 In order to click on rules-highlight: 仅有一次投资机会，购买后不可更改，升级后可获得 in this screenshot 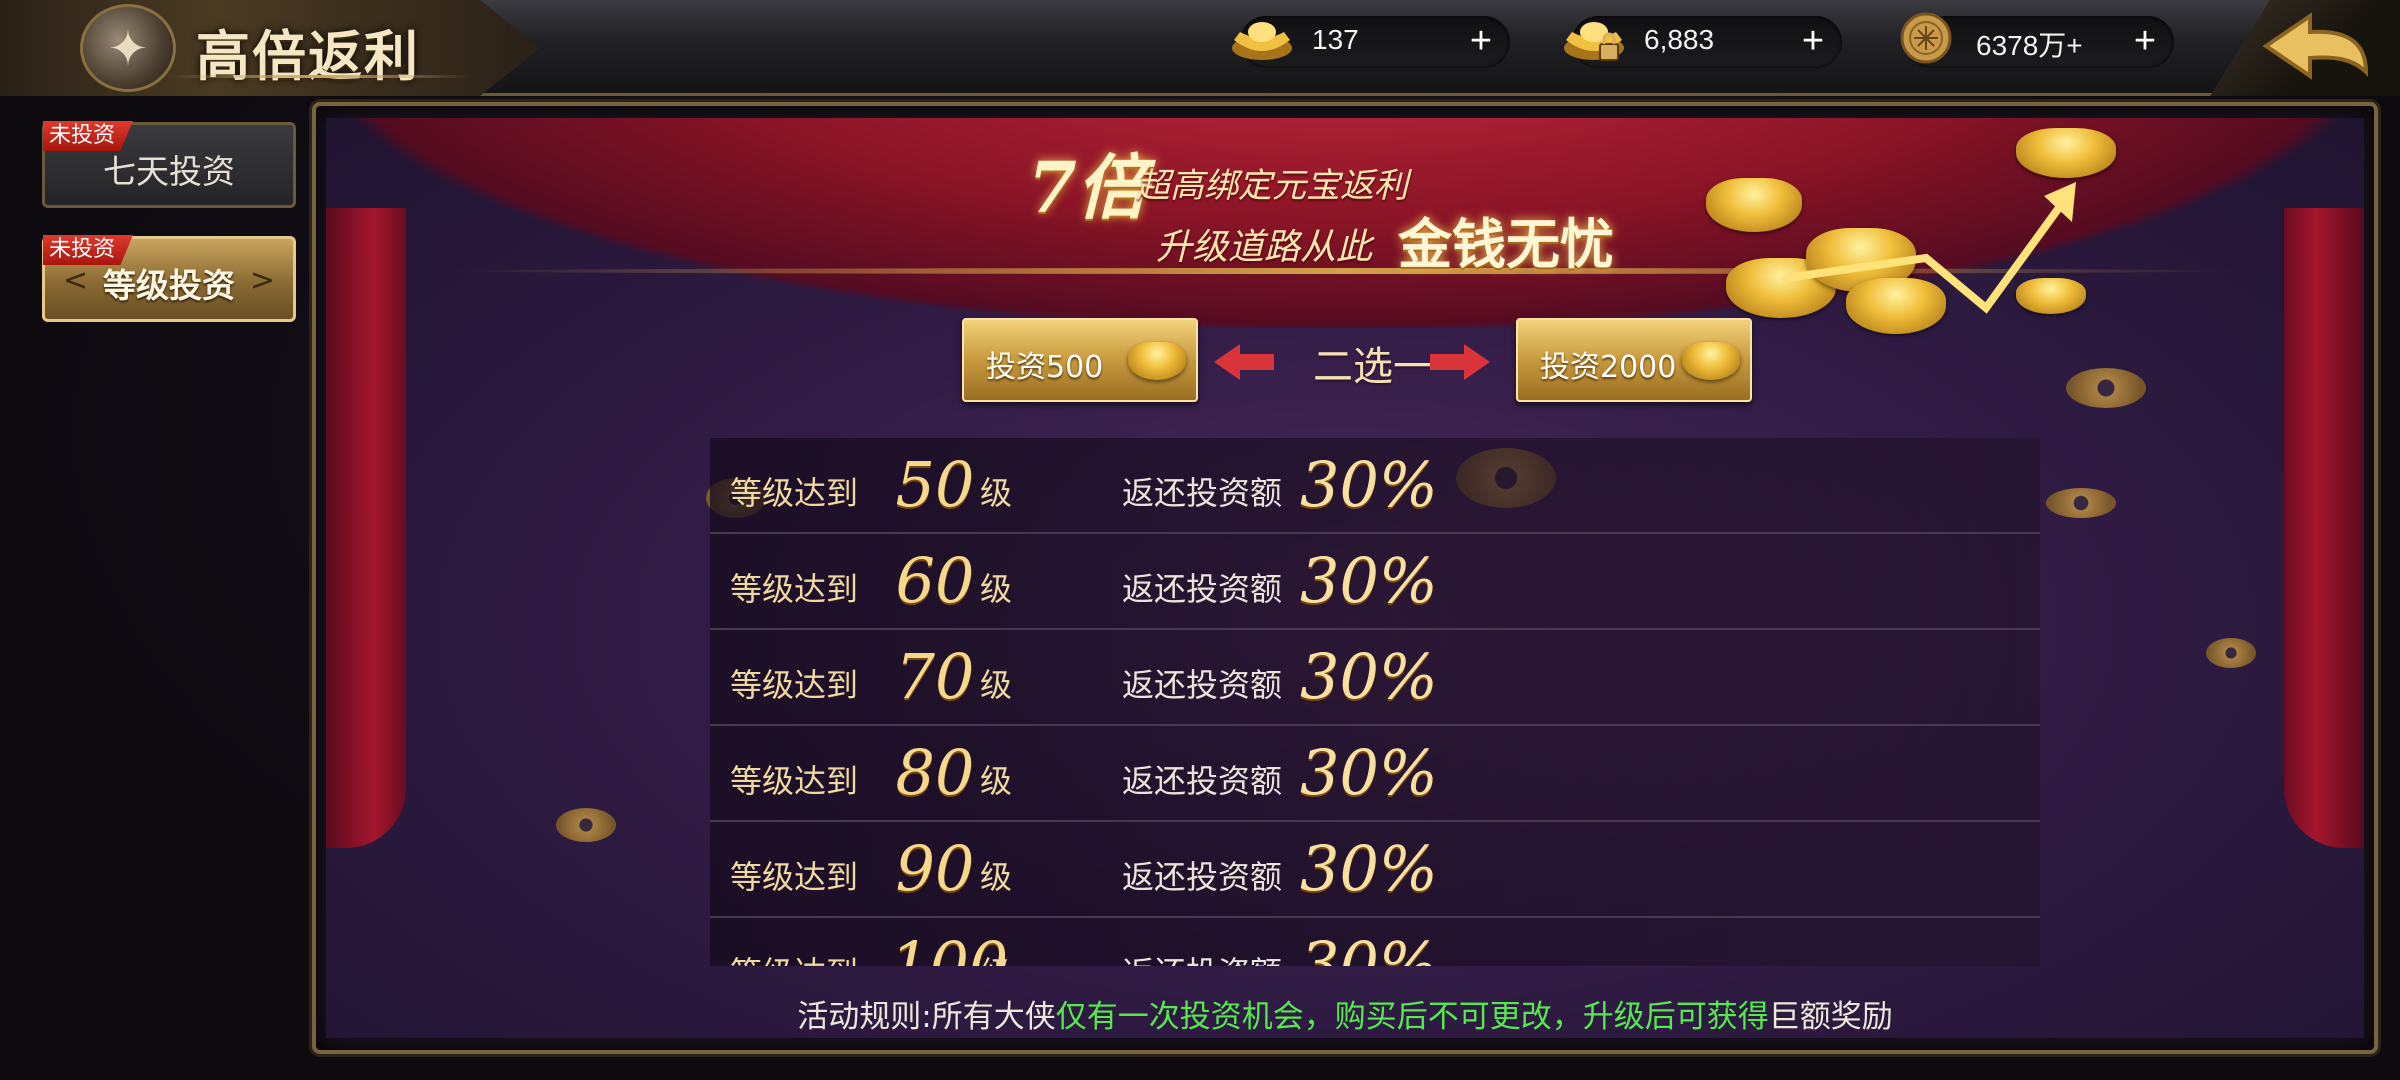, I will do `click(1412, 1017)`.